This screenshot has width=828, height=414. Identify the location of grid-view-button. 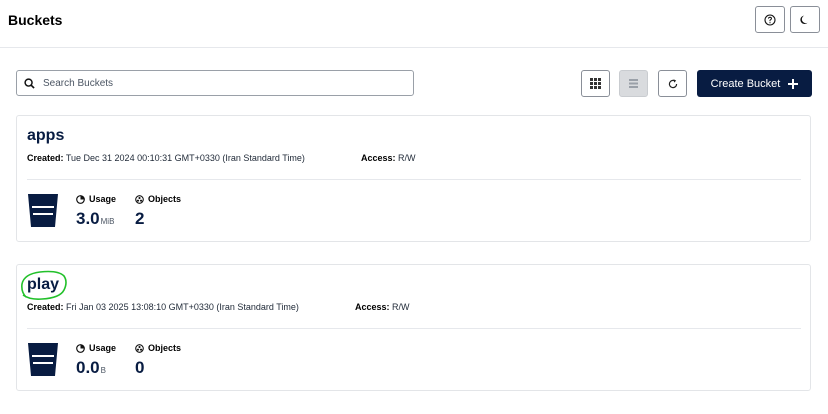
(595, 83).